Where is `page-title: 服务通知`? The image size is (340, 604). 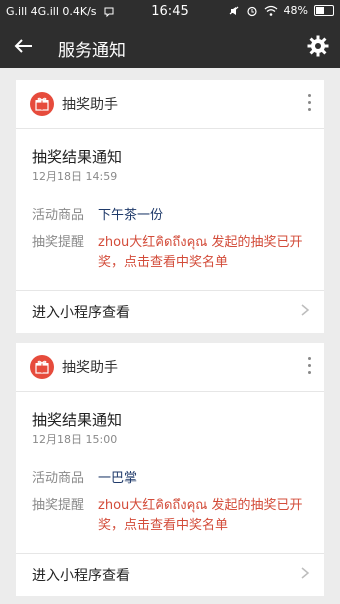 page-title: 服务通知 is located at coordinates (92, 51).